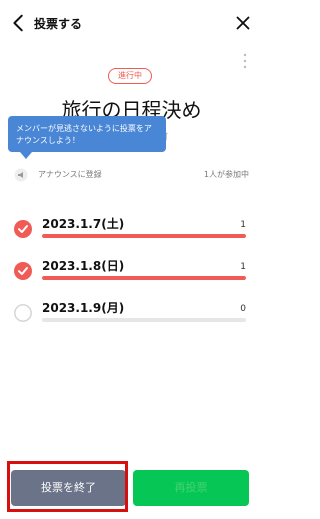  I want to click on highlight-box, so click(67, 486).